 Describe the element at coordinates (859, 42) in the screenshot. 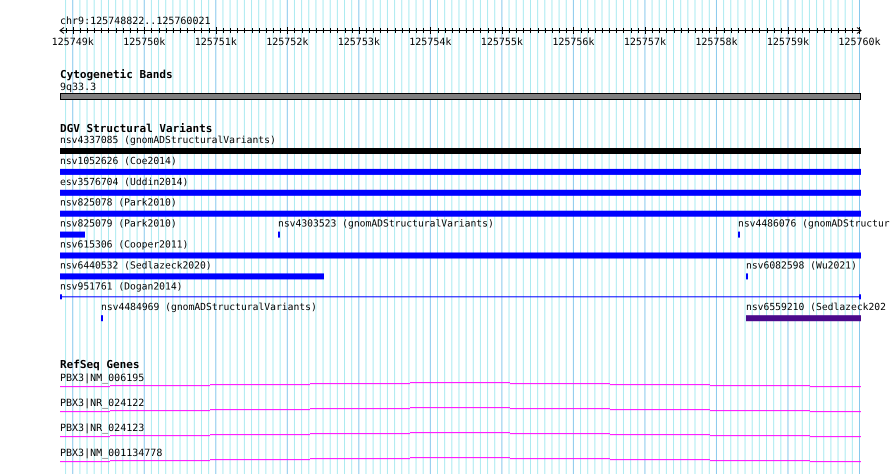

I see `scale-label: 125760k` at that location.